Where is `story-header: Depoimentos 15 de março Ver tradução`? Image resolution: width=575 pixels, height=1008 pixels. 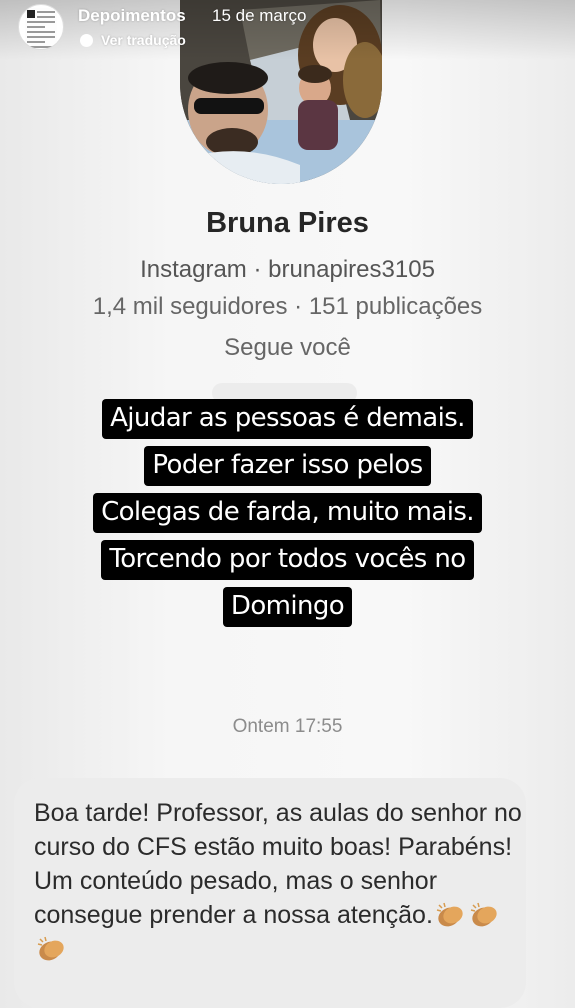
story-header: Depoimentos 15 de março Ver tradução is located at coordinates (287, 30).